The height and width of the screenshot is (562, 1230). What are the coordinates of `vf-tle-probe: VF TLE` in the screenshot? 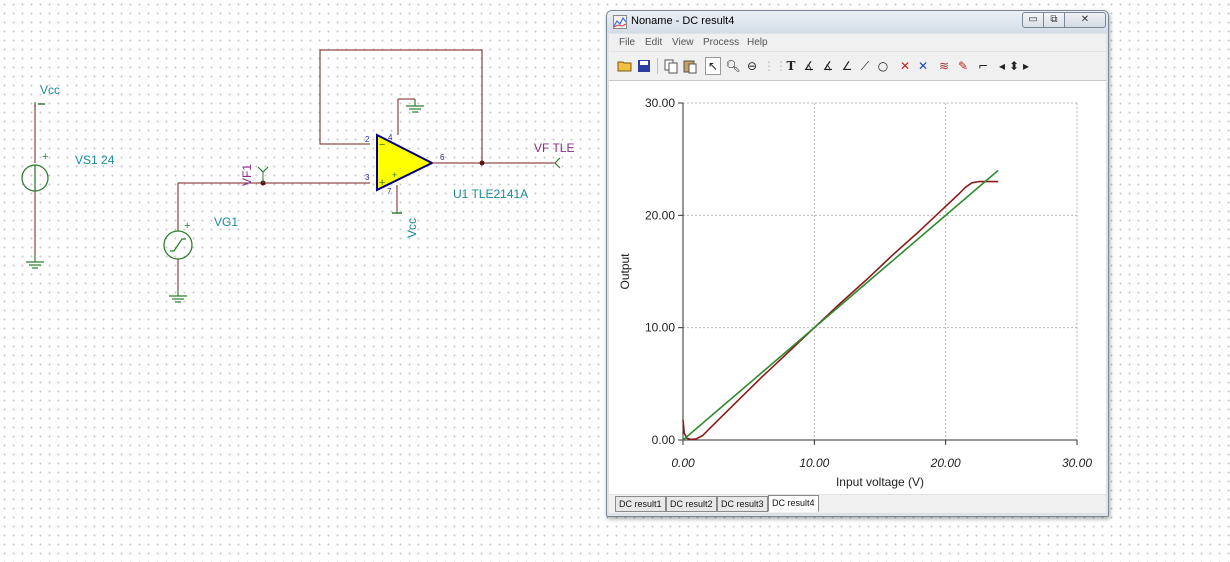 It's located at (554, 155).